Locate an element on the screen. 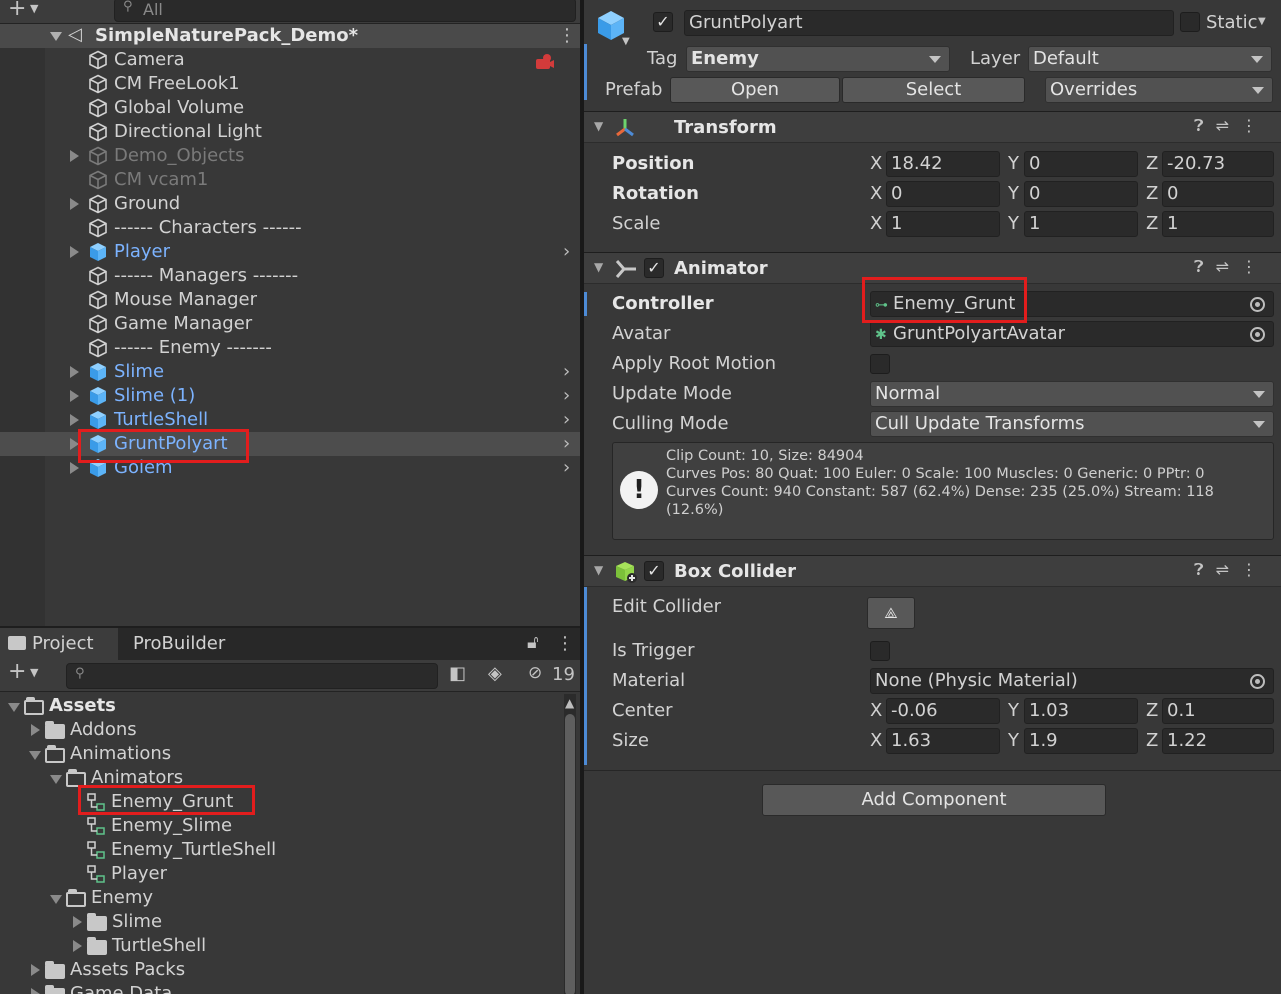  project-search-input: ⚲ is located at coordinates (252, 676).